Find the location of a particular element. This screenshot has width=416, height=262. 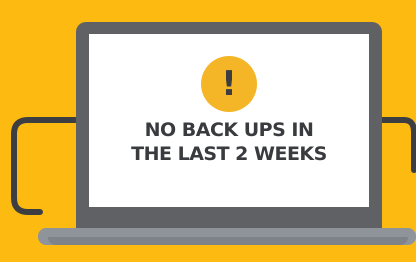

warning-line-1: NO BACK UPS IN is located at coordinates (229, 130).